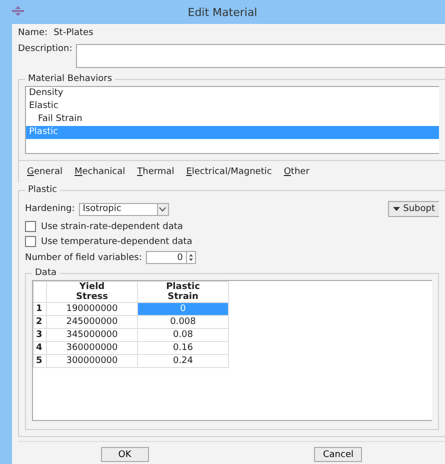  Describe the element at coordinates (40, 322) in the screenshot. I see `row-number: 2` at that location.